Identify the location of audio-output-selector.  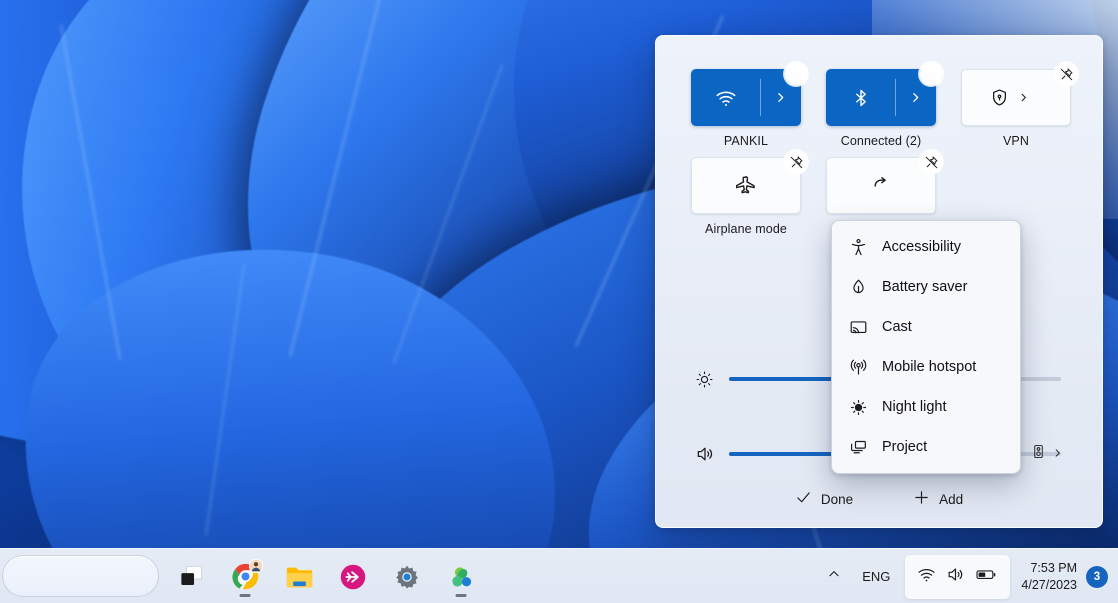
(1047, 454).